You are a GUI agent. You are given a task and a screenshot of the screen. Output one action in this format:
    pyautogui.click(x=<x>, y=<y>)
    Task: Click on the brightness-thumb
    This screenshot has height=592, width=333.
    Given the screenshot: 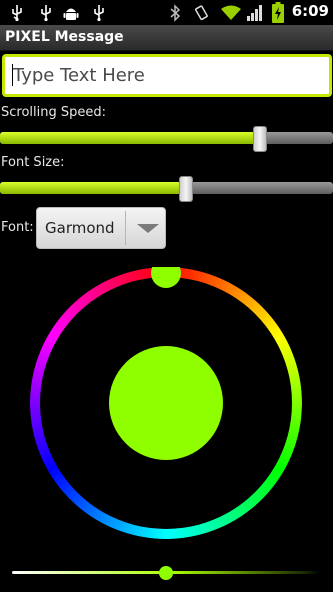 What is the action you would take?
    pyautogui.click(x=166, y=573)
    